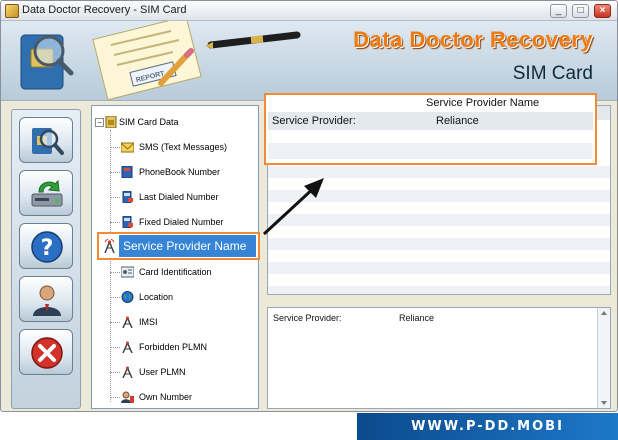 This screenshot has height=440, width=618. Describe the element at coordinates (127, 272) in the screenshot. I see `id-card-icon` at that location.